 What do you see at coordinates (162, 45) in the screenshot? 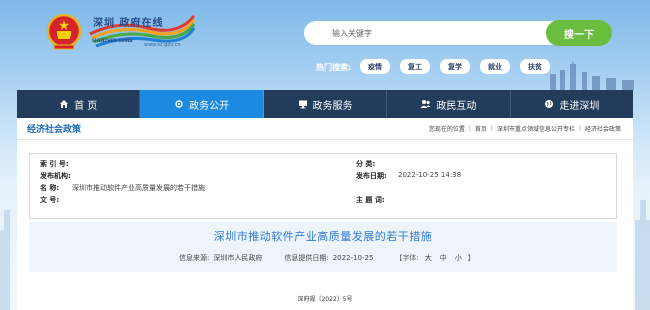
I see `logo-url: www.sz.gov.cn` at bounding box center [162, 45].